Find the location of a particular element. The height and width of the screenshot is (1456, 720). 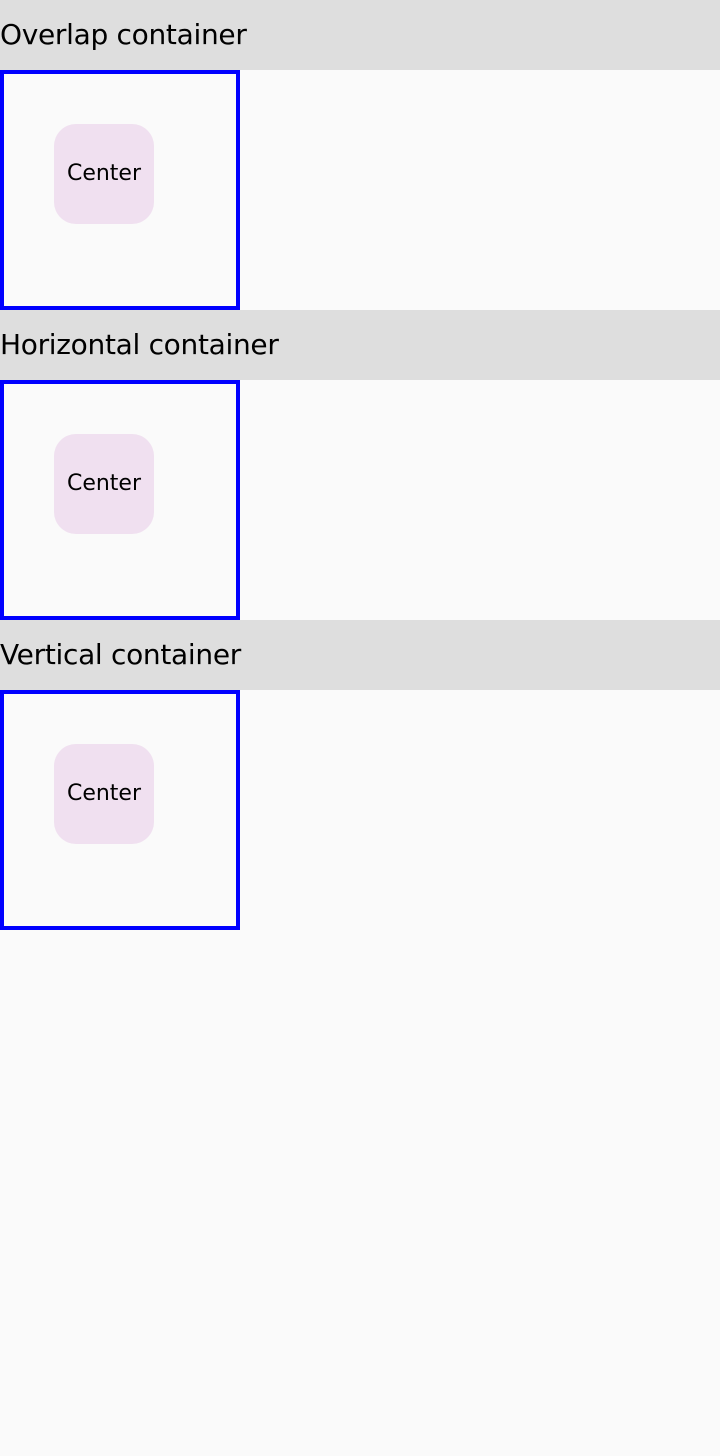

section-title: Horizontal container is located at coordinates (139, 344).